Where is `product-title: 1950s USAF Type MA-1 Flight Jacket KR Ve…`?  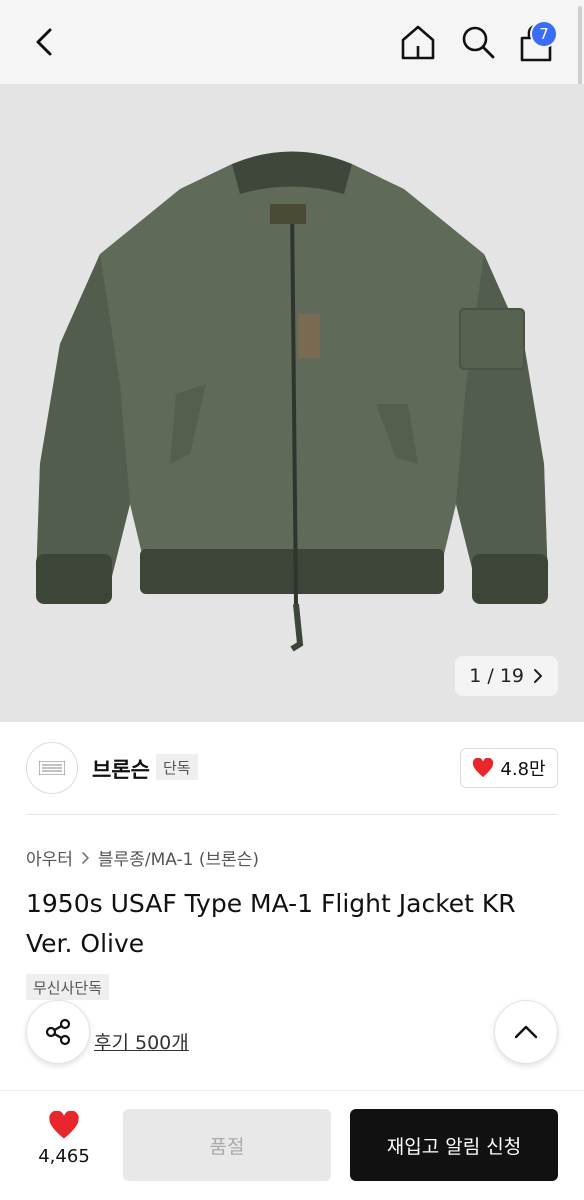 product-title: 1950s USAF Type MA-1 Flight Jacket KR Ve… is located at coordinates (271, 923).